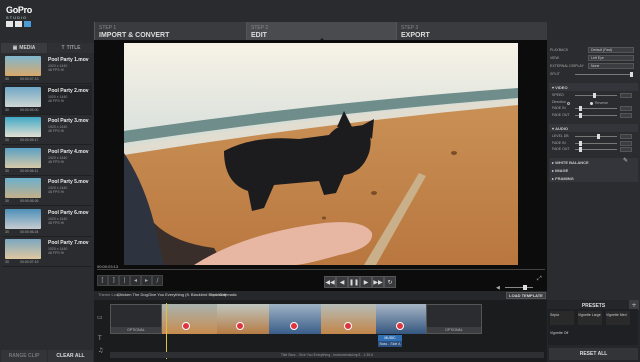 This screenshot has height=362, width=640. I want to click on direction-radio-forward, so click(568, 103).